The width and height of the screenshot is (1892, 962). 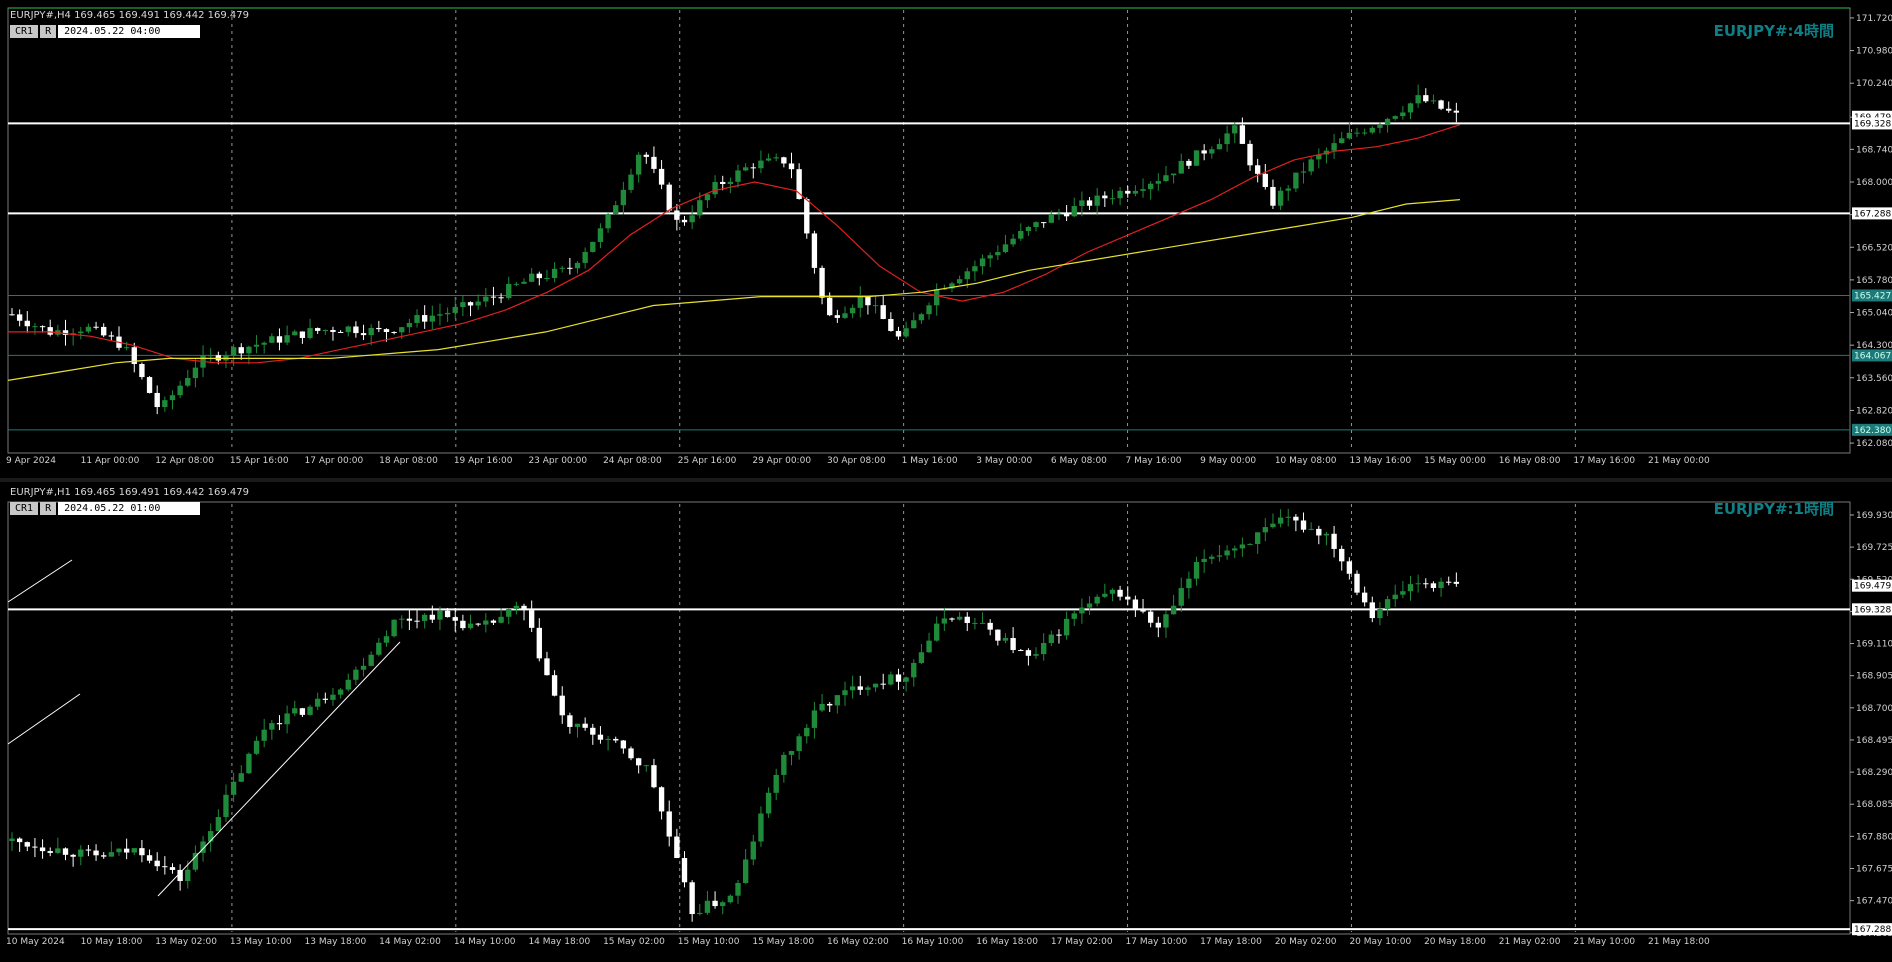 I want to click on trend-line, so click(x=44, y=719).